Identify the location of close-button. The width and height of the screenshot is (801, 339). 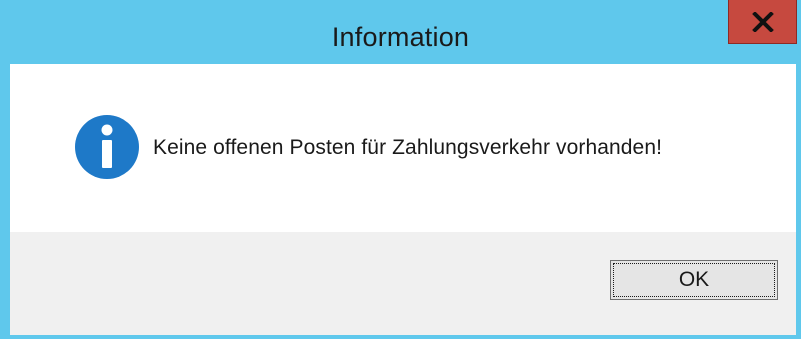
(762, 22).